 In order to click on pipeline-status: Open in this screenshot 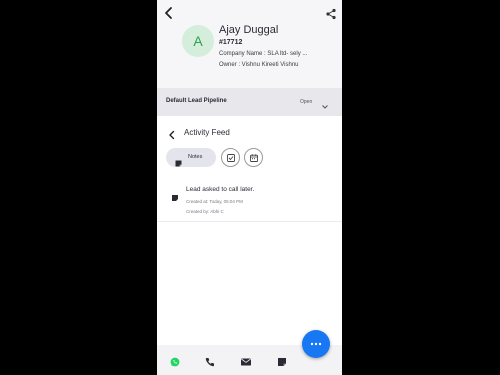, I will do `click(306, 102)`.